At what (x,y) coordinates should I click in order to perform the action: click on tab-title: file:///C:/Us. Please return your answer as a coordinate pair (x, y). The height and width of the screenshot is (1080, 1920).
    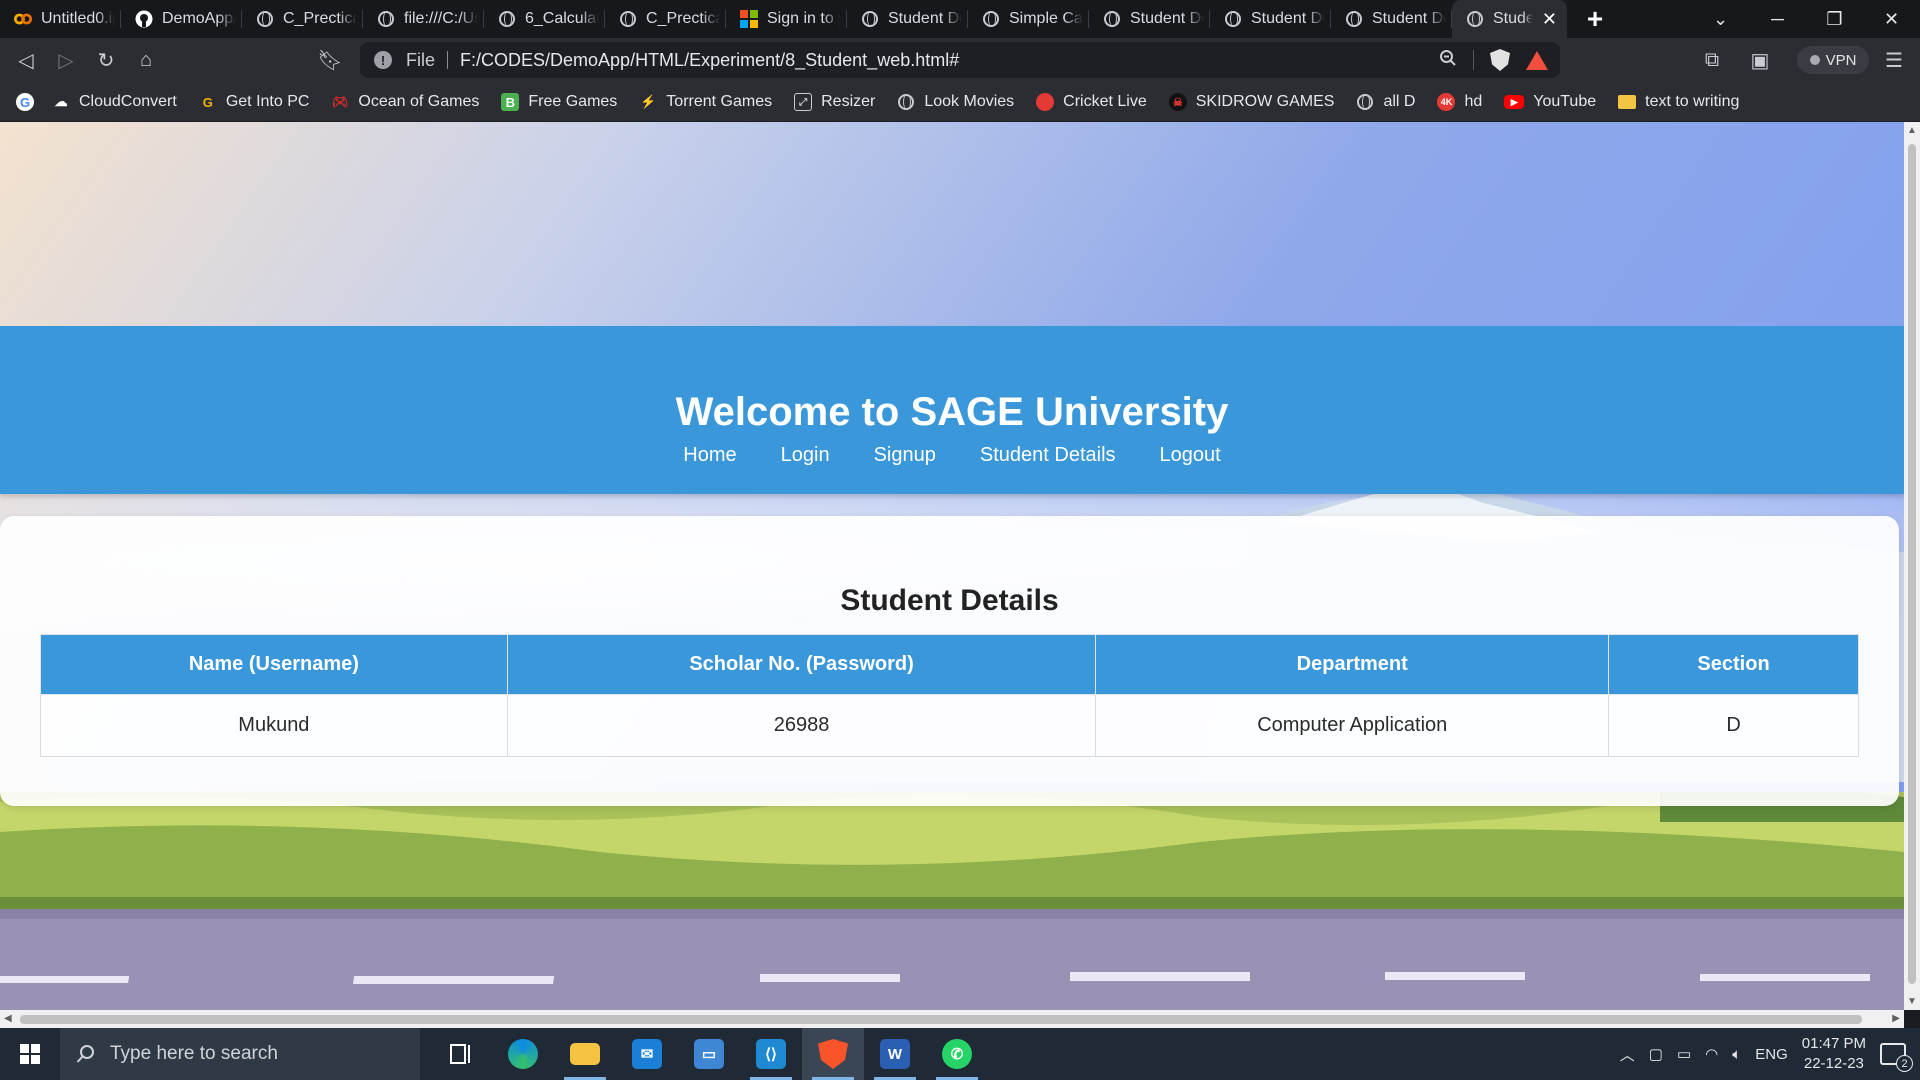
    Looking at the image, I should click on (441, 18).